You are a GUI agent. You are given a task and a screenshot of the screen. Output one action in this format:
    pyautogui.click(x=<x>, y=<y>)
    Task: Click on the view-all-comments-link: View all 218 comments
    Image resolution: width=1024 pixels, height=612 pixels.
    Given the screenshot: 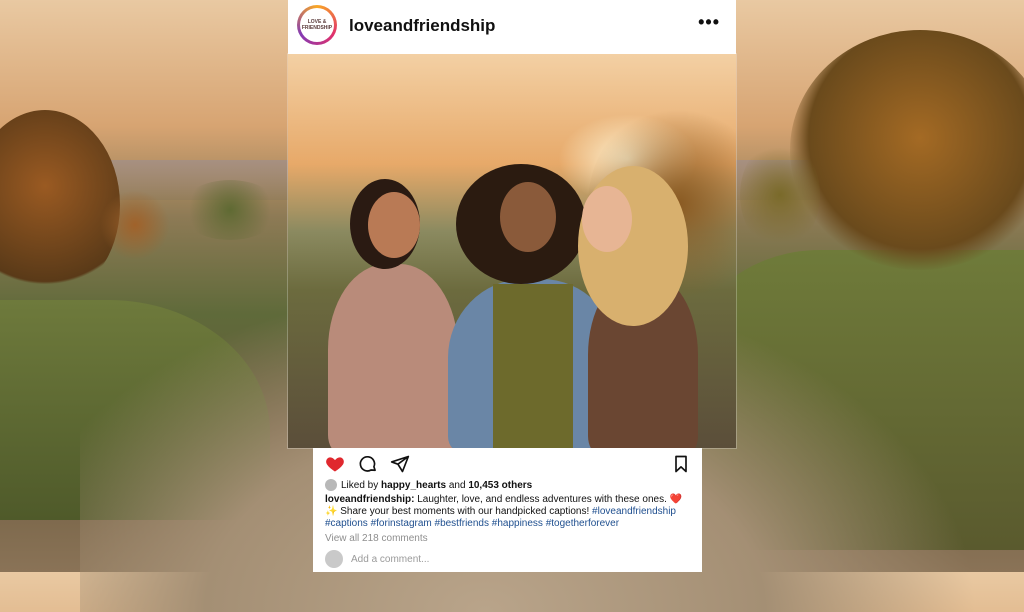 What is the action you would take?
    pyautogui.click(x=376, y=538)
    